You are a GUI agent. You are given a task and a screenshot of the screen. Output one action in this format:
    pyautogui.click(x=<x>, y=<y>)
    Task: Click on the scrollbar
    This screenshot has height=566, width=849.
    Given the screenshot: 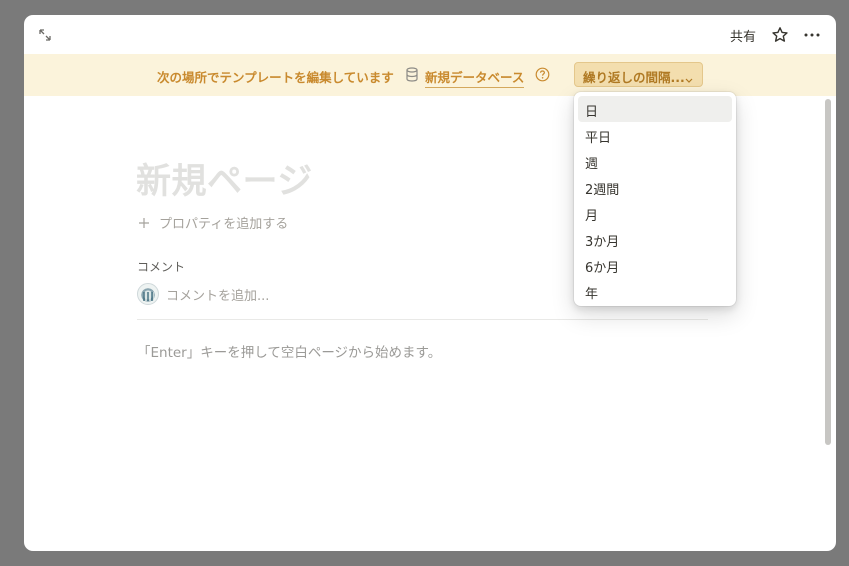 What is the action you would take?
    pyautogui.click(x=828, y=272)
    